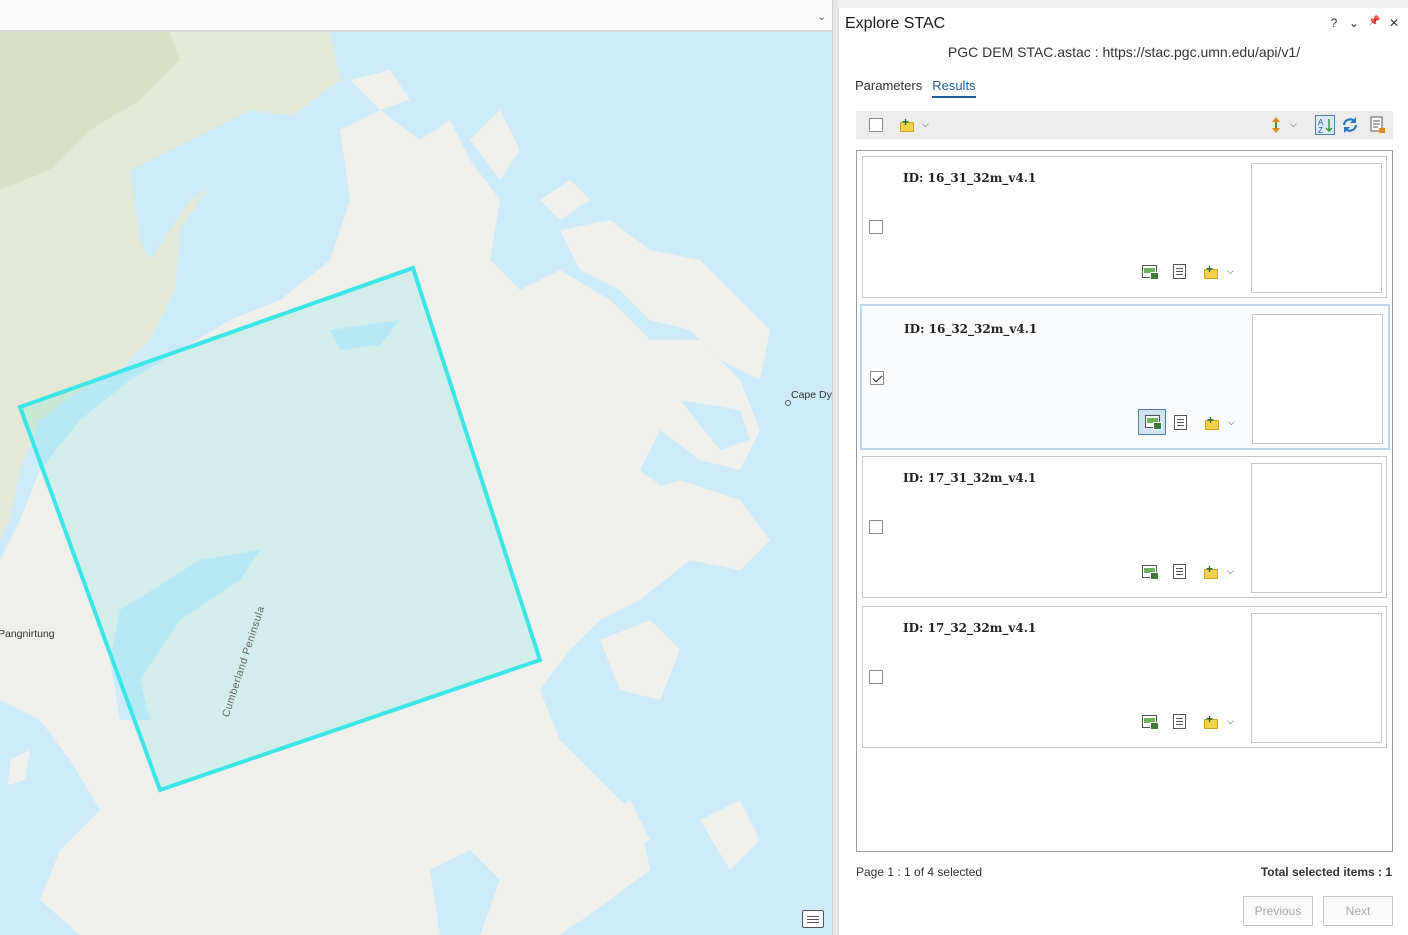  Describe the element at coordinates (416, 16) in the screenshot. I see `map-topbar: ⌄` at that location.